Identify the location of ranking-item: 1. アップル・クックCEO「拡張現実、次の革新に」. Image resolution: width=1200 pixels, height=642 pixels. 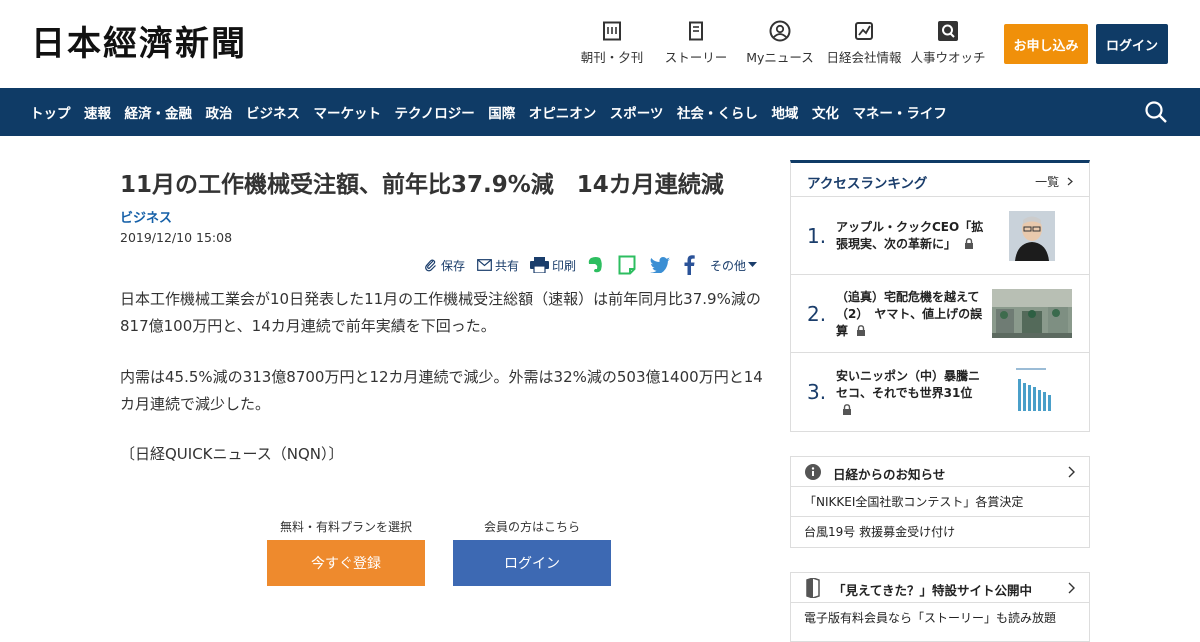
(940, 236).